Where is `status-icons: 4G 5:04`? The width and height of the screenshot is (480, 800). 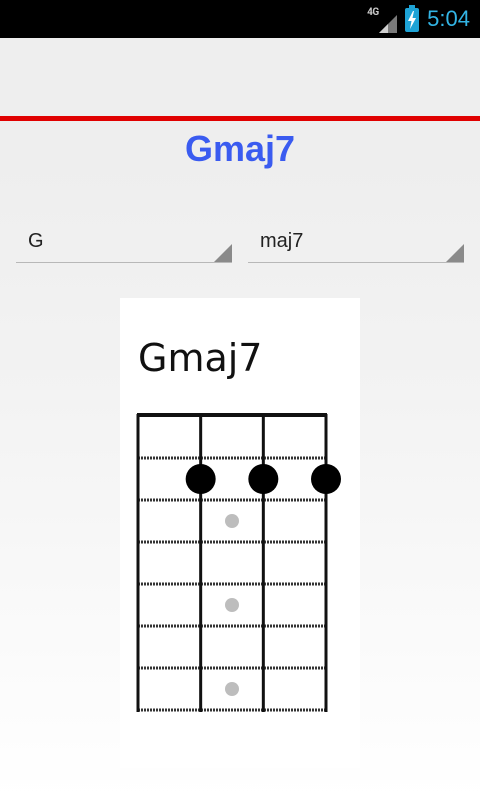 status-icons: 4G 5:04 is located at coordinates (418, 19).